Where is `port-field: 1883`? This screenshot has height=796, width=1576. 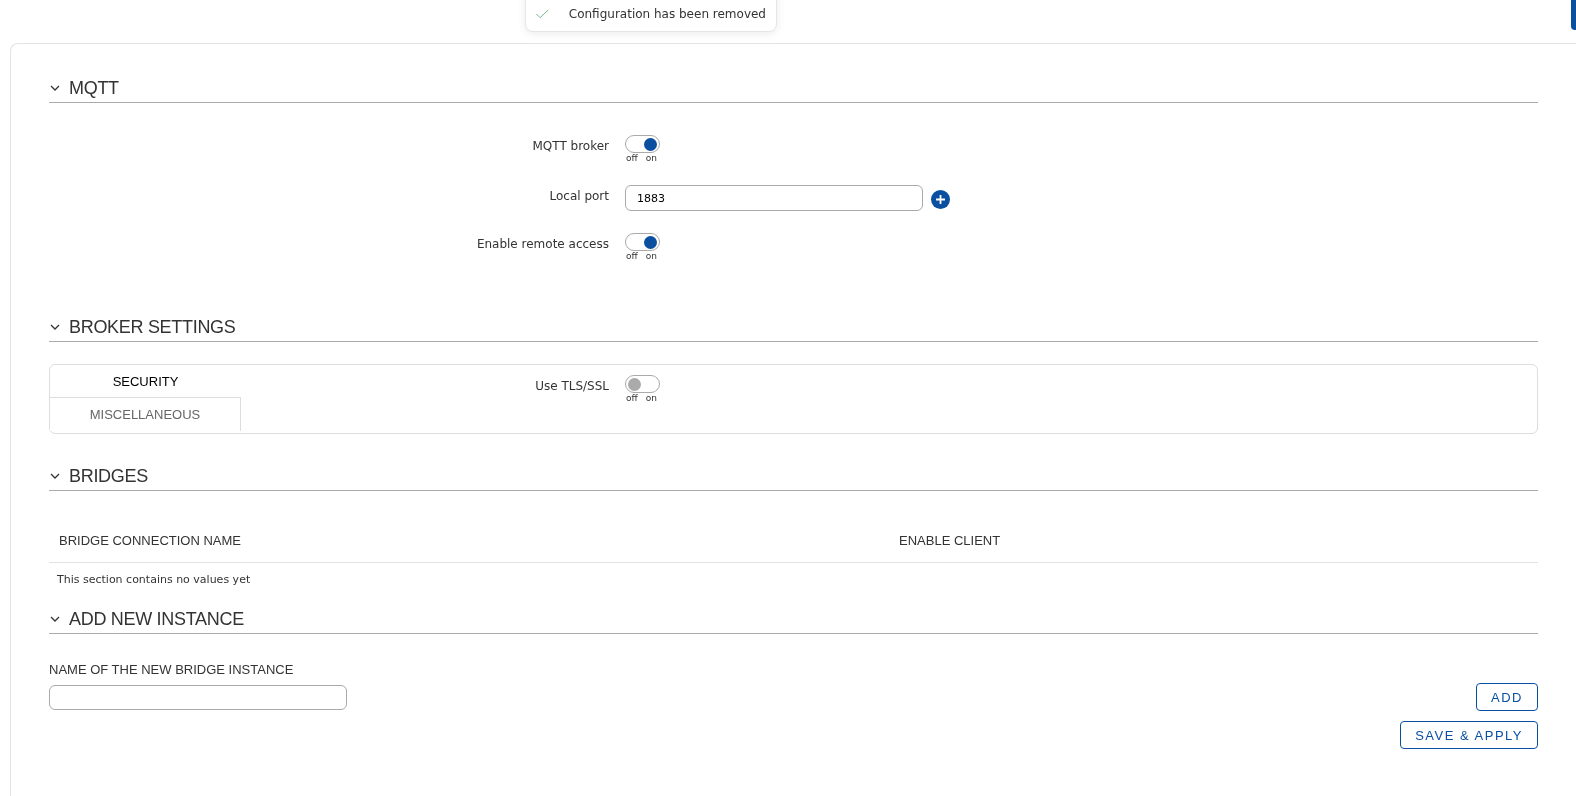
port-field: 1883 is located at coordinates (774, 198).